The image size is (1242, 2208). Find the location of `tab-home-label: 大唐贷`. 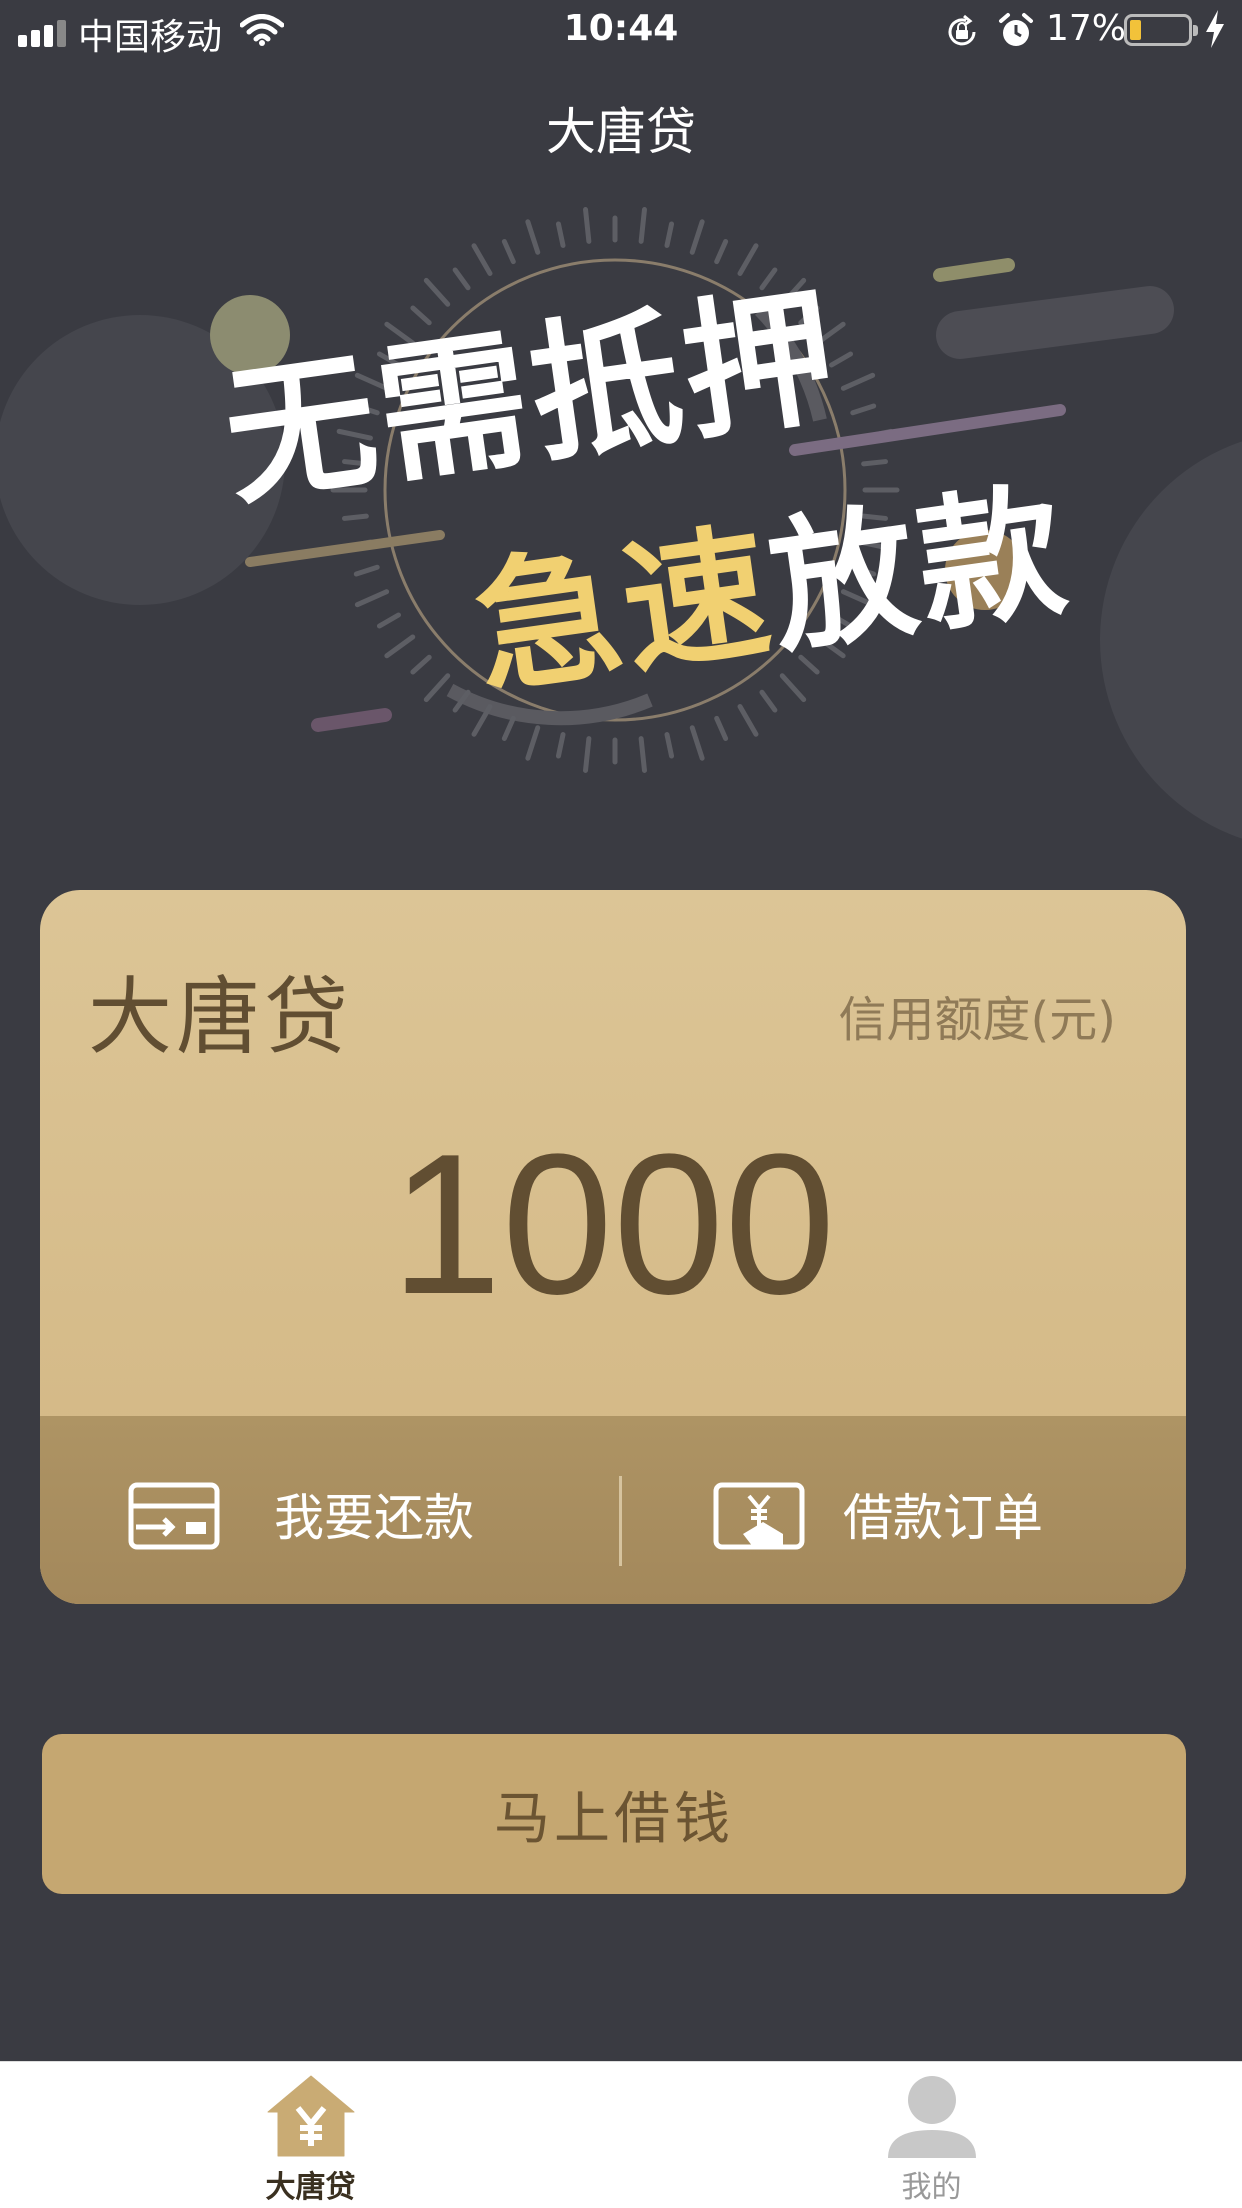

tab-home-label: 大唐贷 is located at coordinates (310, 2187).